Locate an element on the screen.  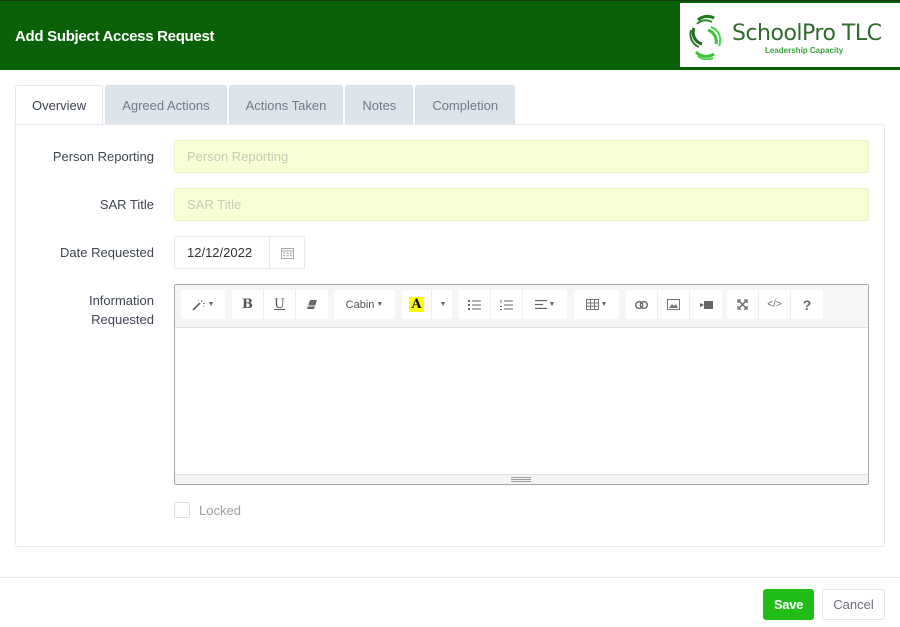
link-icon is located at coordinates (641, 304).